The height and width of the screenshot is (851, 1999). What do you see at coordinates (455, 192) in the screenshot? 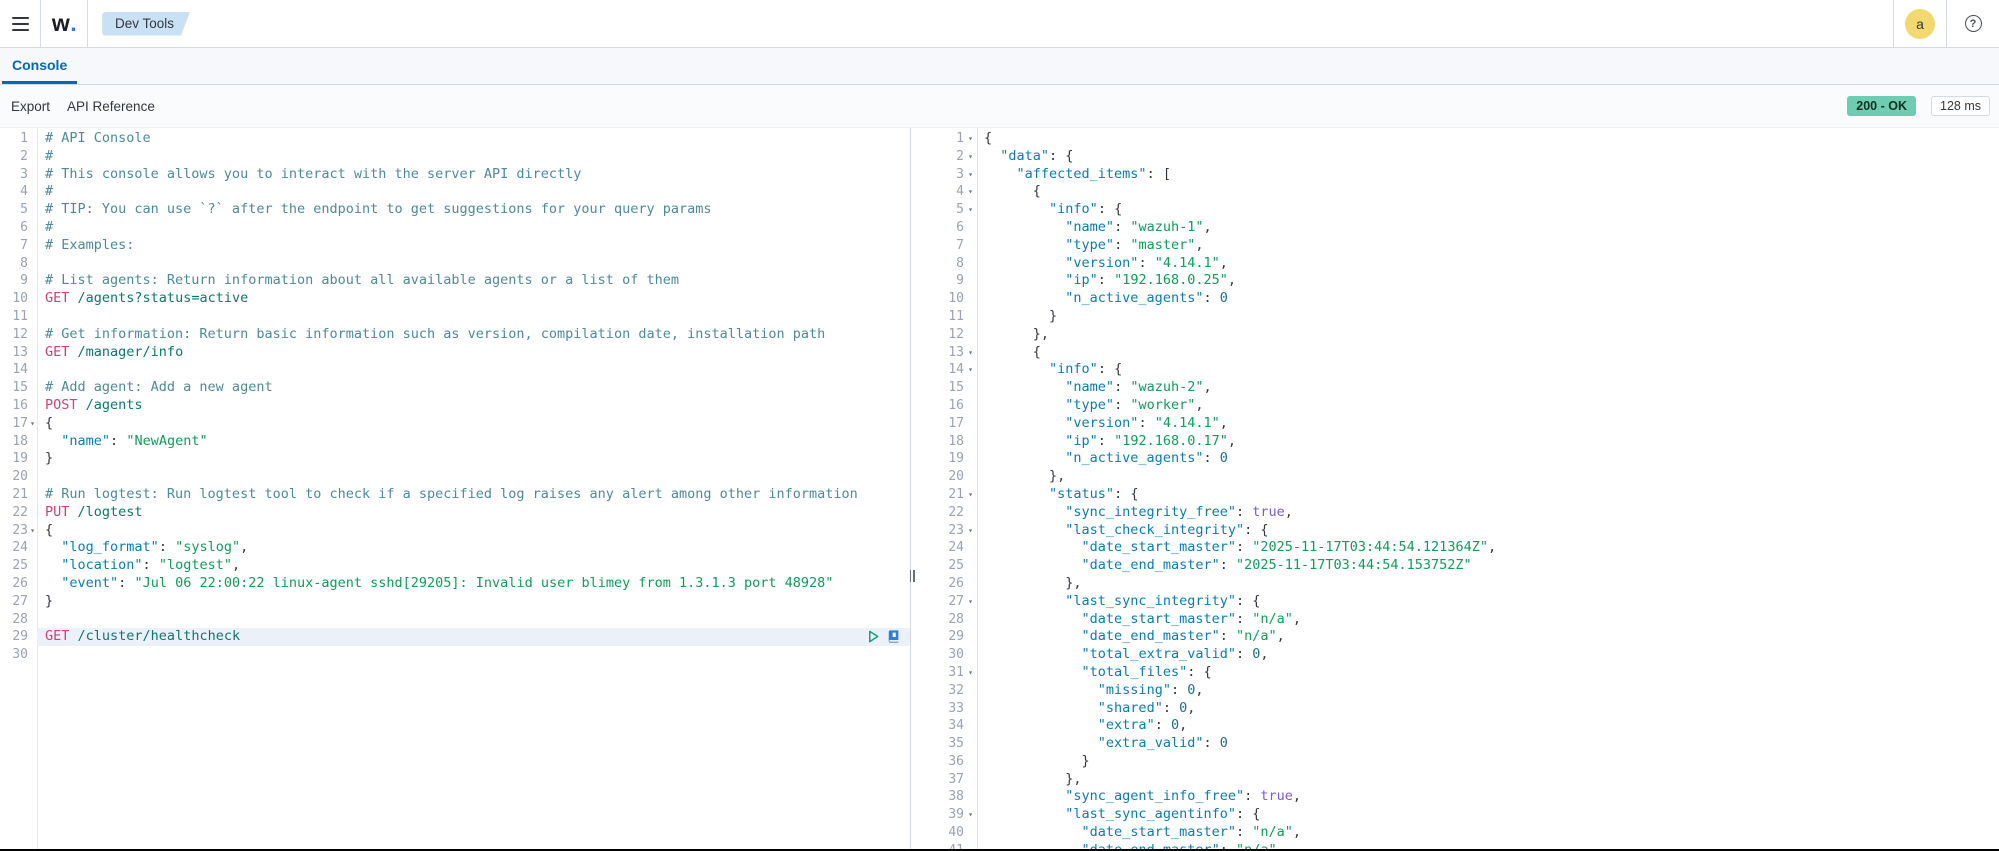
I see `code-line: 4 #` at bounding box center [455, 192].